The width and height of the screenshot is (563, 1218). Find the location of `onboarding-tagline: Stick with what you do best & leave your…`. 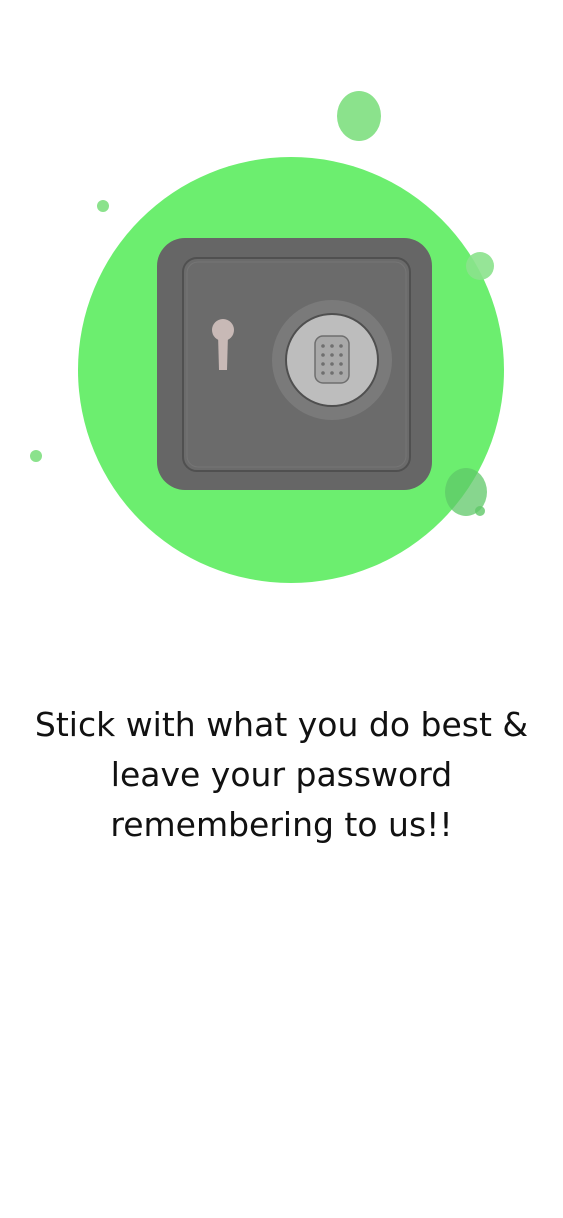

onboarding-tagline: Stick with what you do best & leave your… is located at coordinates (281, 775).